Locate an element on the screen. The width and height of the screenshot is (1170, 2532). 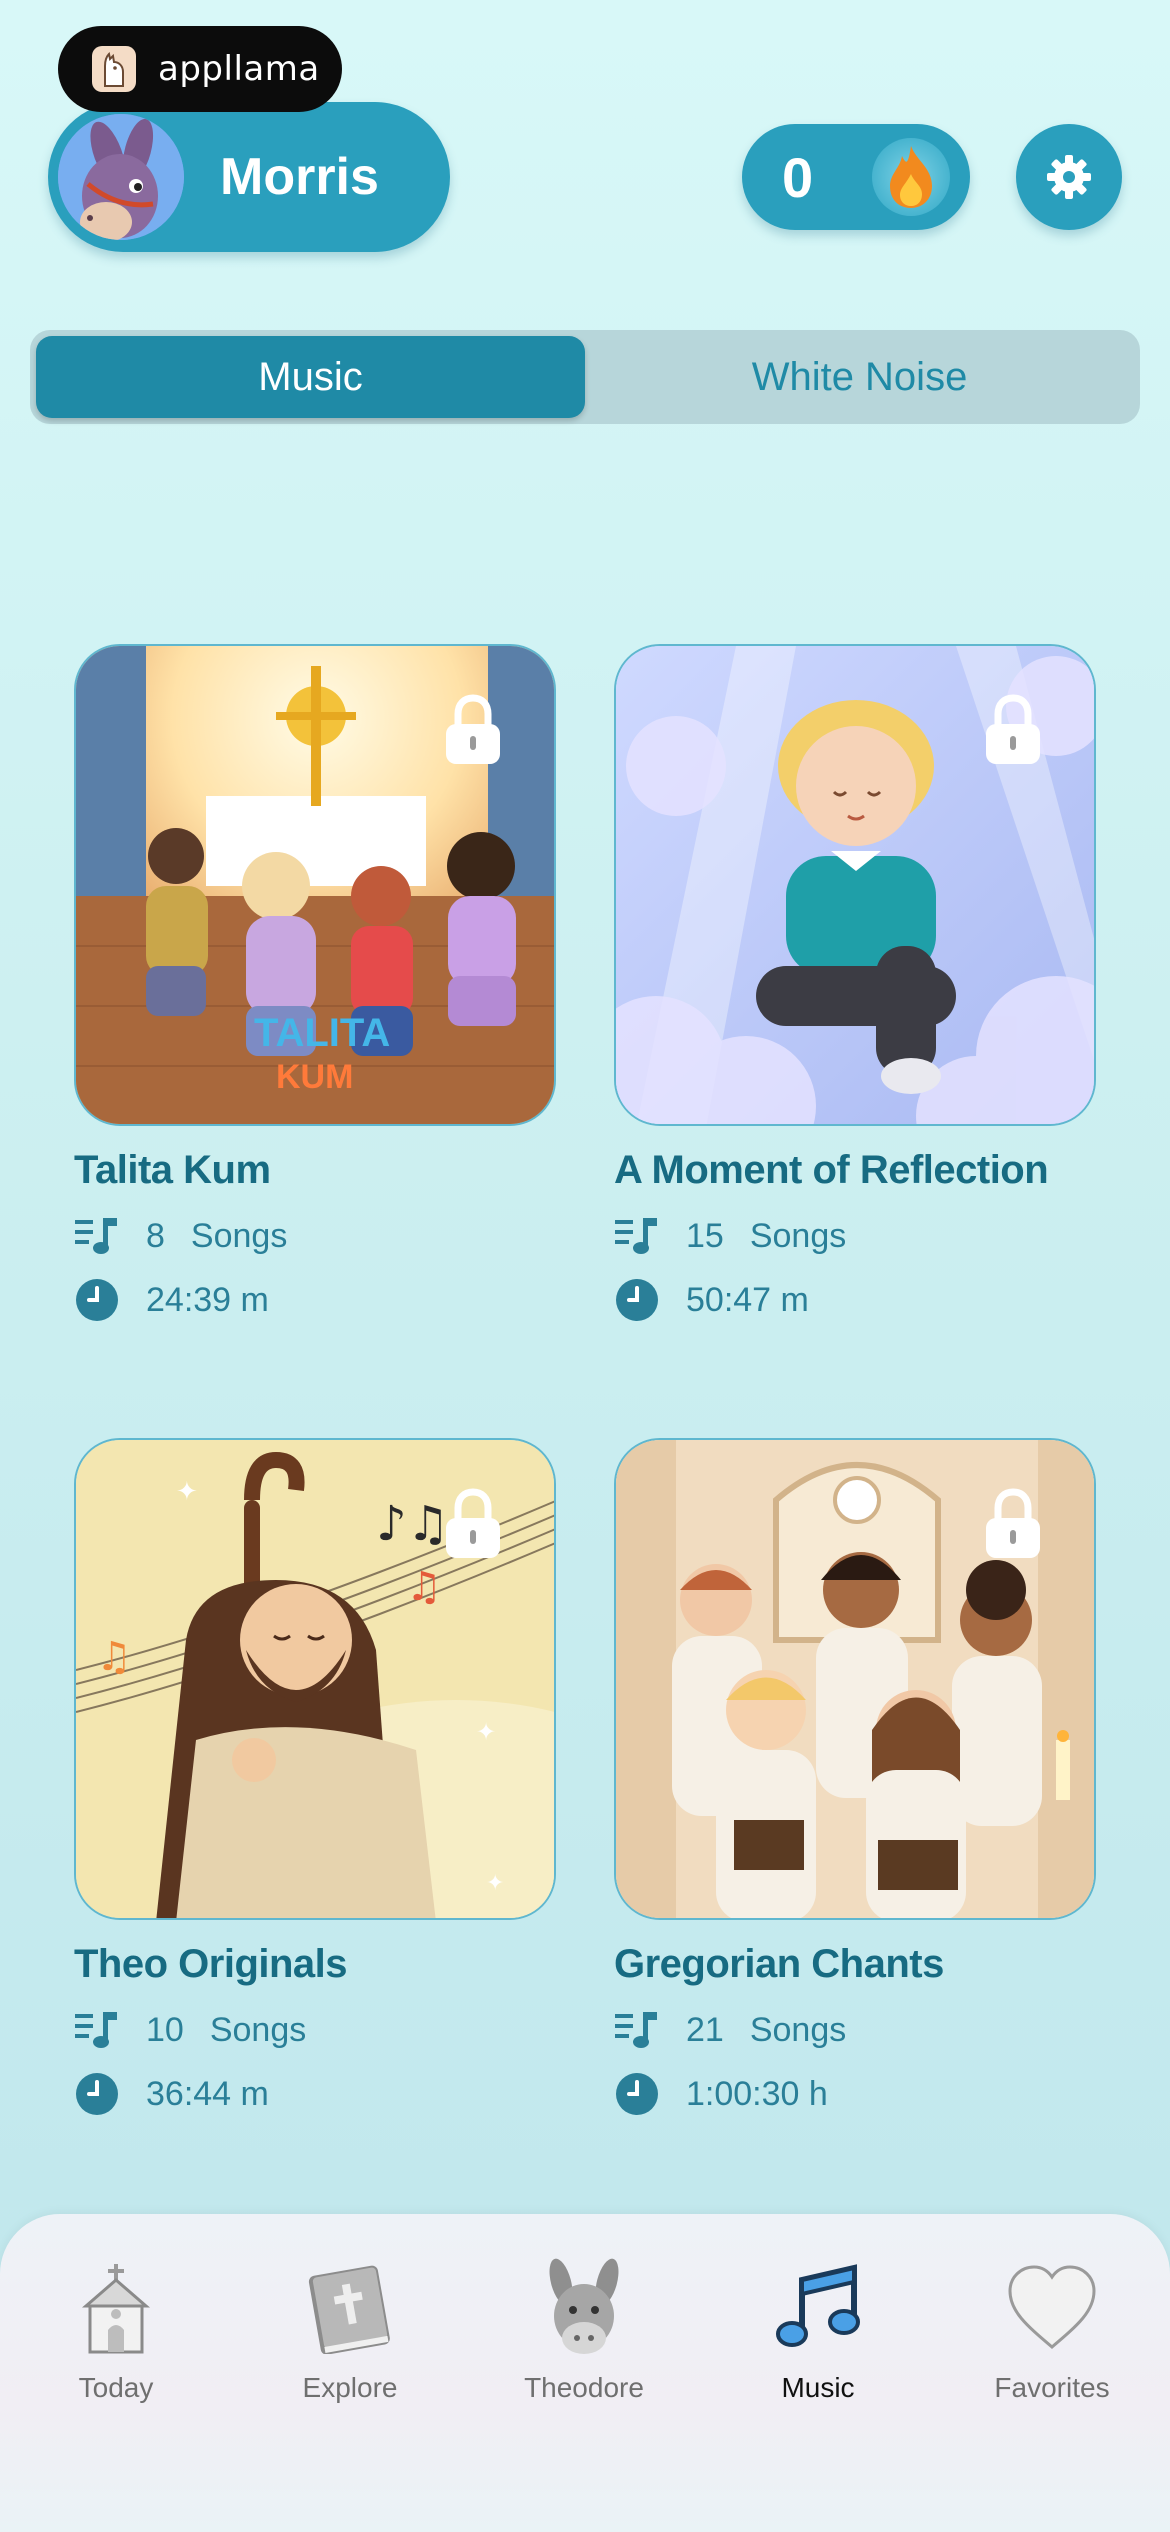
settings-button is located at coordinates (1069, 177).